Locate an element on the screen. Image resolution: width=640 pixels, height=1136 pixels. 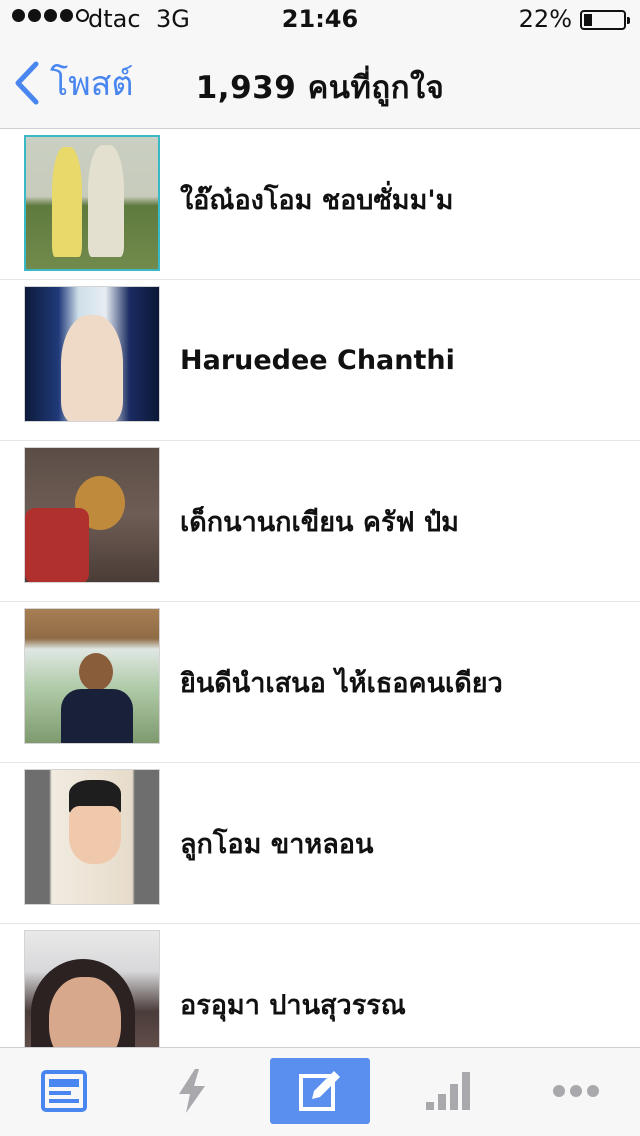
navigation-bar: โพสต์ 1,939 คนที่ถูกใจ is located at coordinates (320, 84).